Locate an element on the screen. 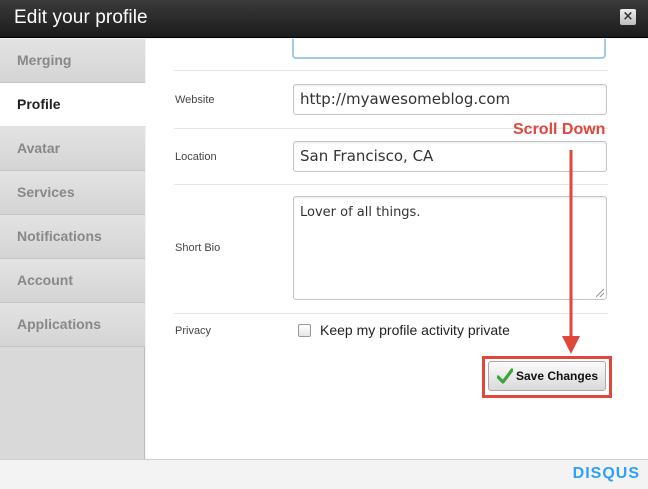 Image resolution: width=648 pixels, height=489 pixels. save-changes-button: Save Changes is located at coordinates (547, 376).